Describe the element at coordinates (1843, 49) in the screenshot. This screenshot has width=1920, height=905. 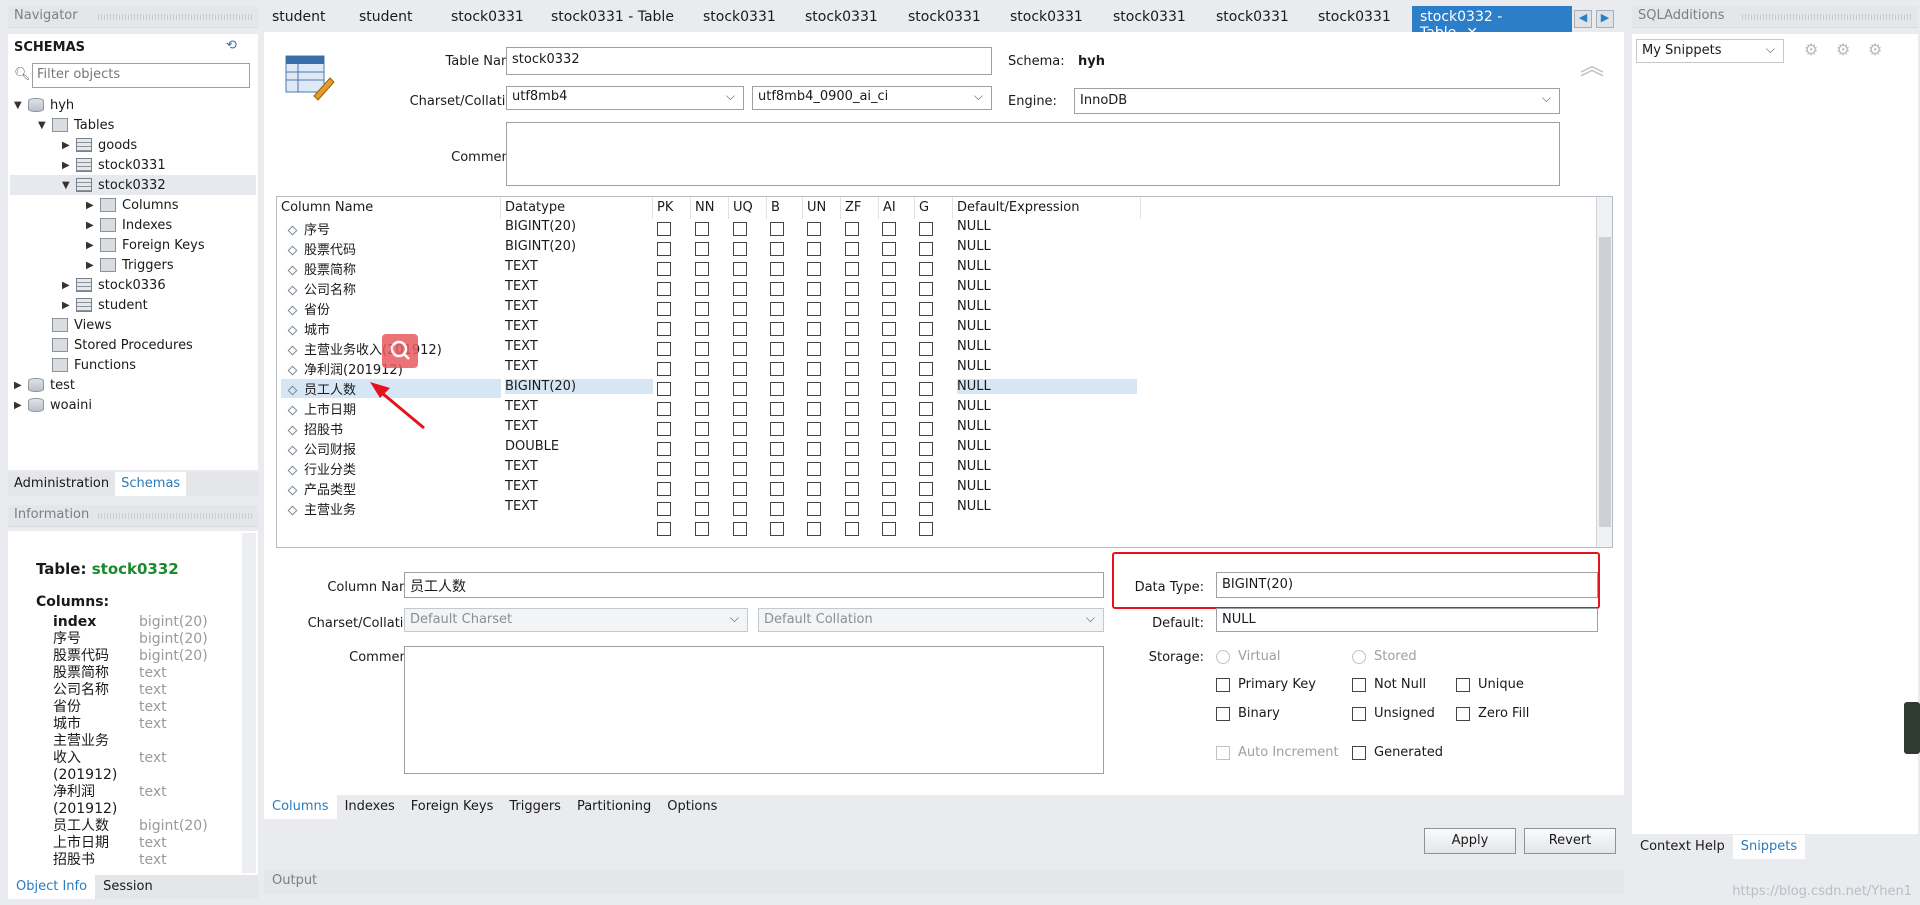
I see `snippet-replace-icon: ⚙` at that location.